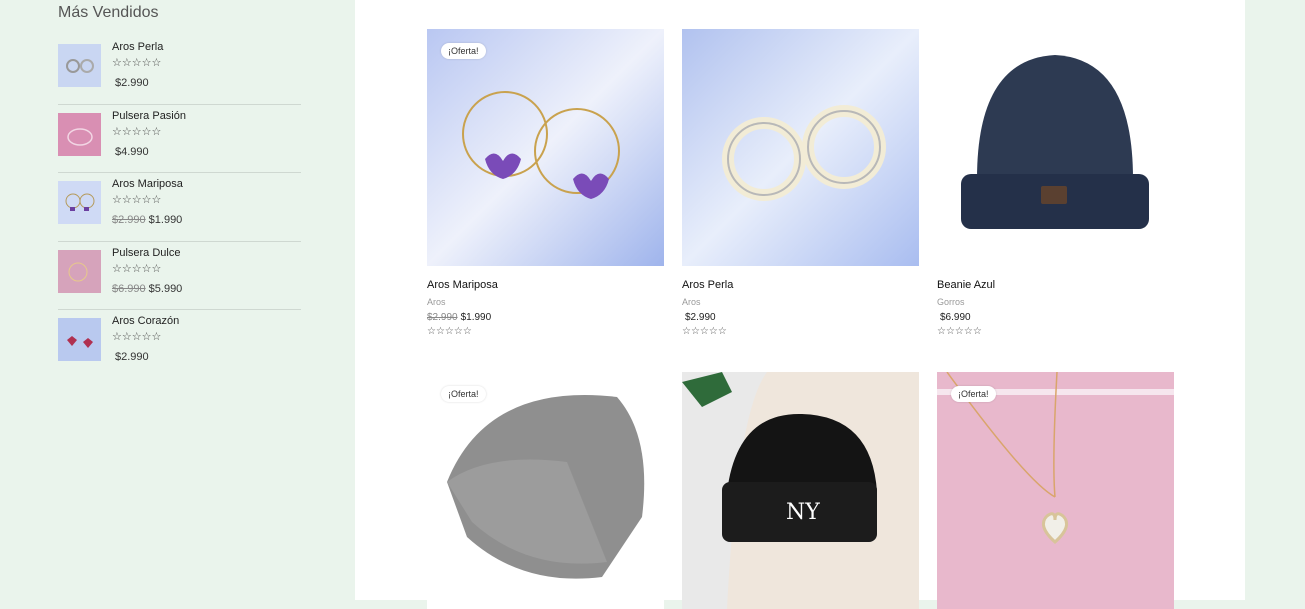  Describe the element at coordinates (1055, 302) in the screenshot. I see `product-category: Gorros` at that location.